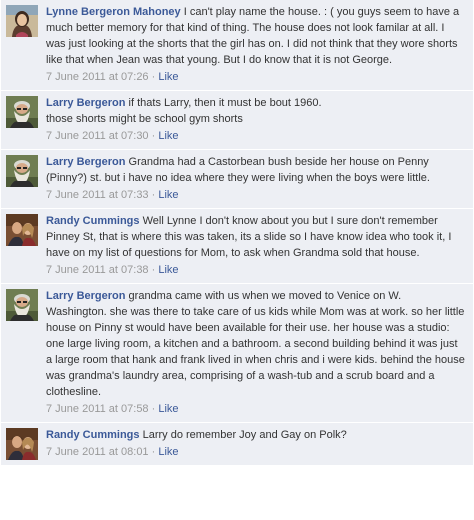  What do you see at coordinates (113, 12) in the screenshot?
I see `comment-author-link: Lynne Bergeron Mahoney` at bounding box center [113, 12].